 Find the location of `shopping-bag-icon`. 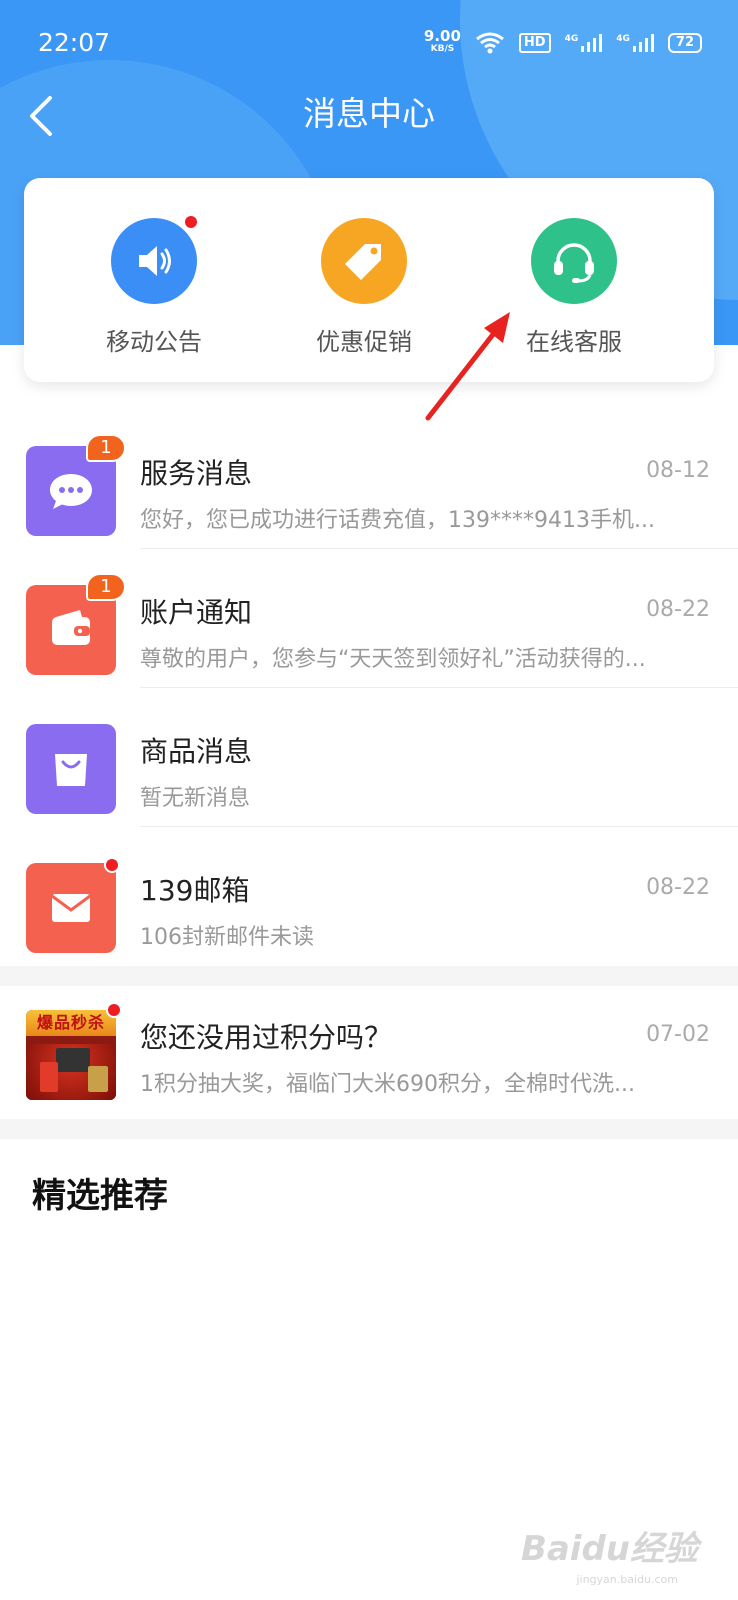

shopping-bag-icon is located at coordinates (71, 769).